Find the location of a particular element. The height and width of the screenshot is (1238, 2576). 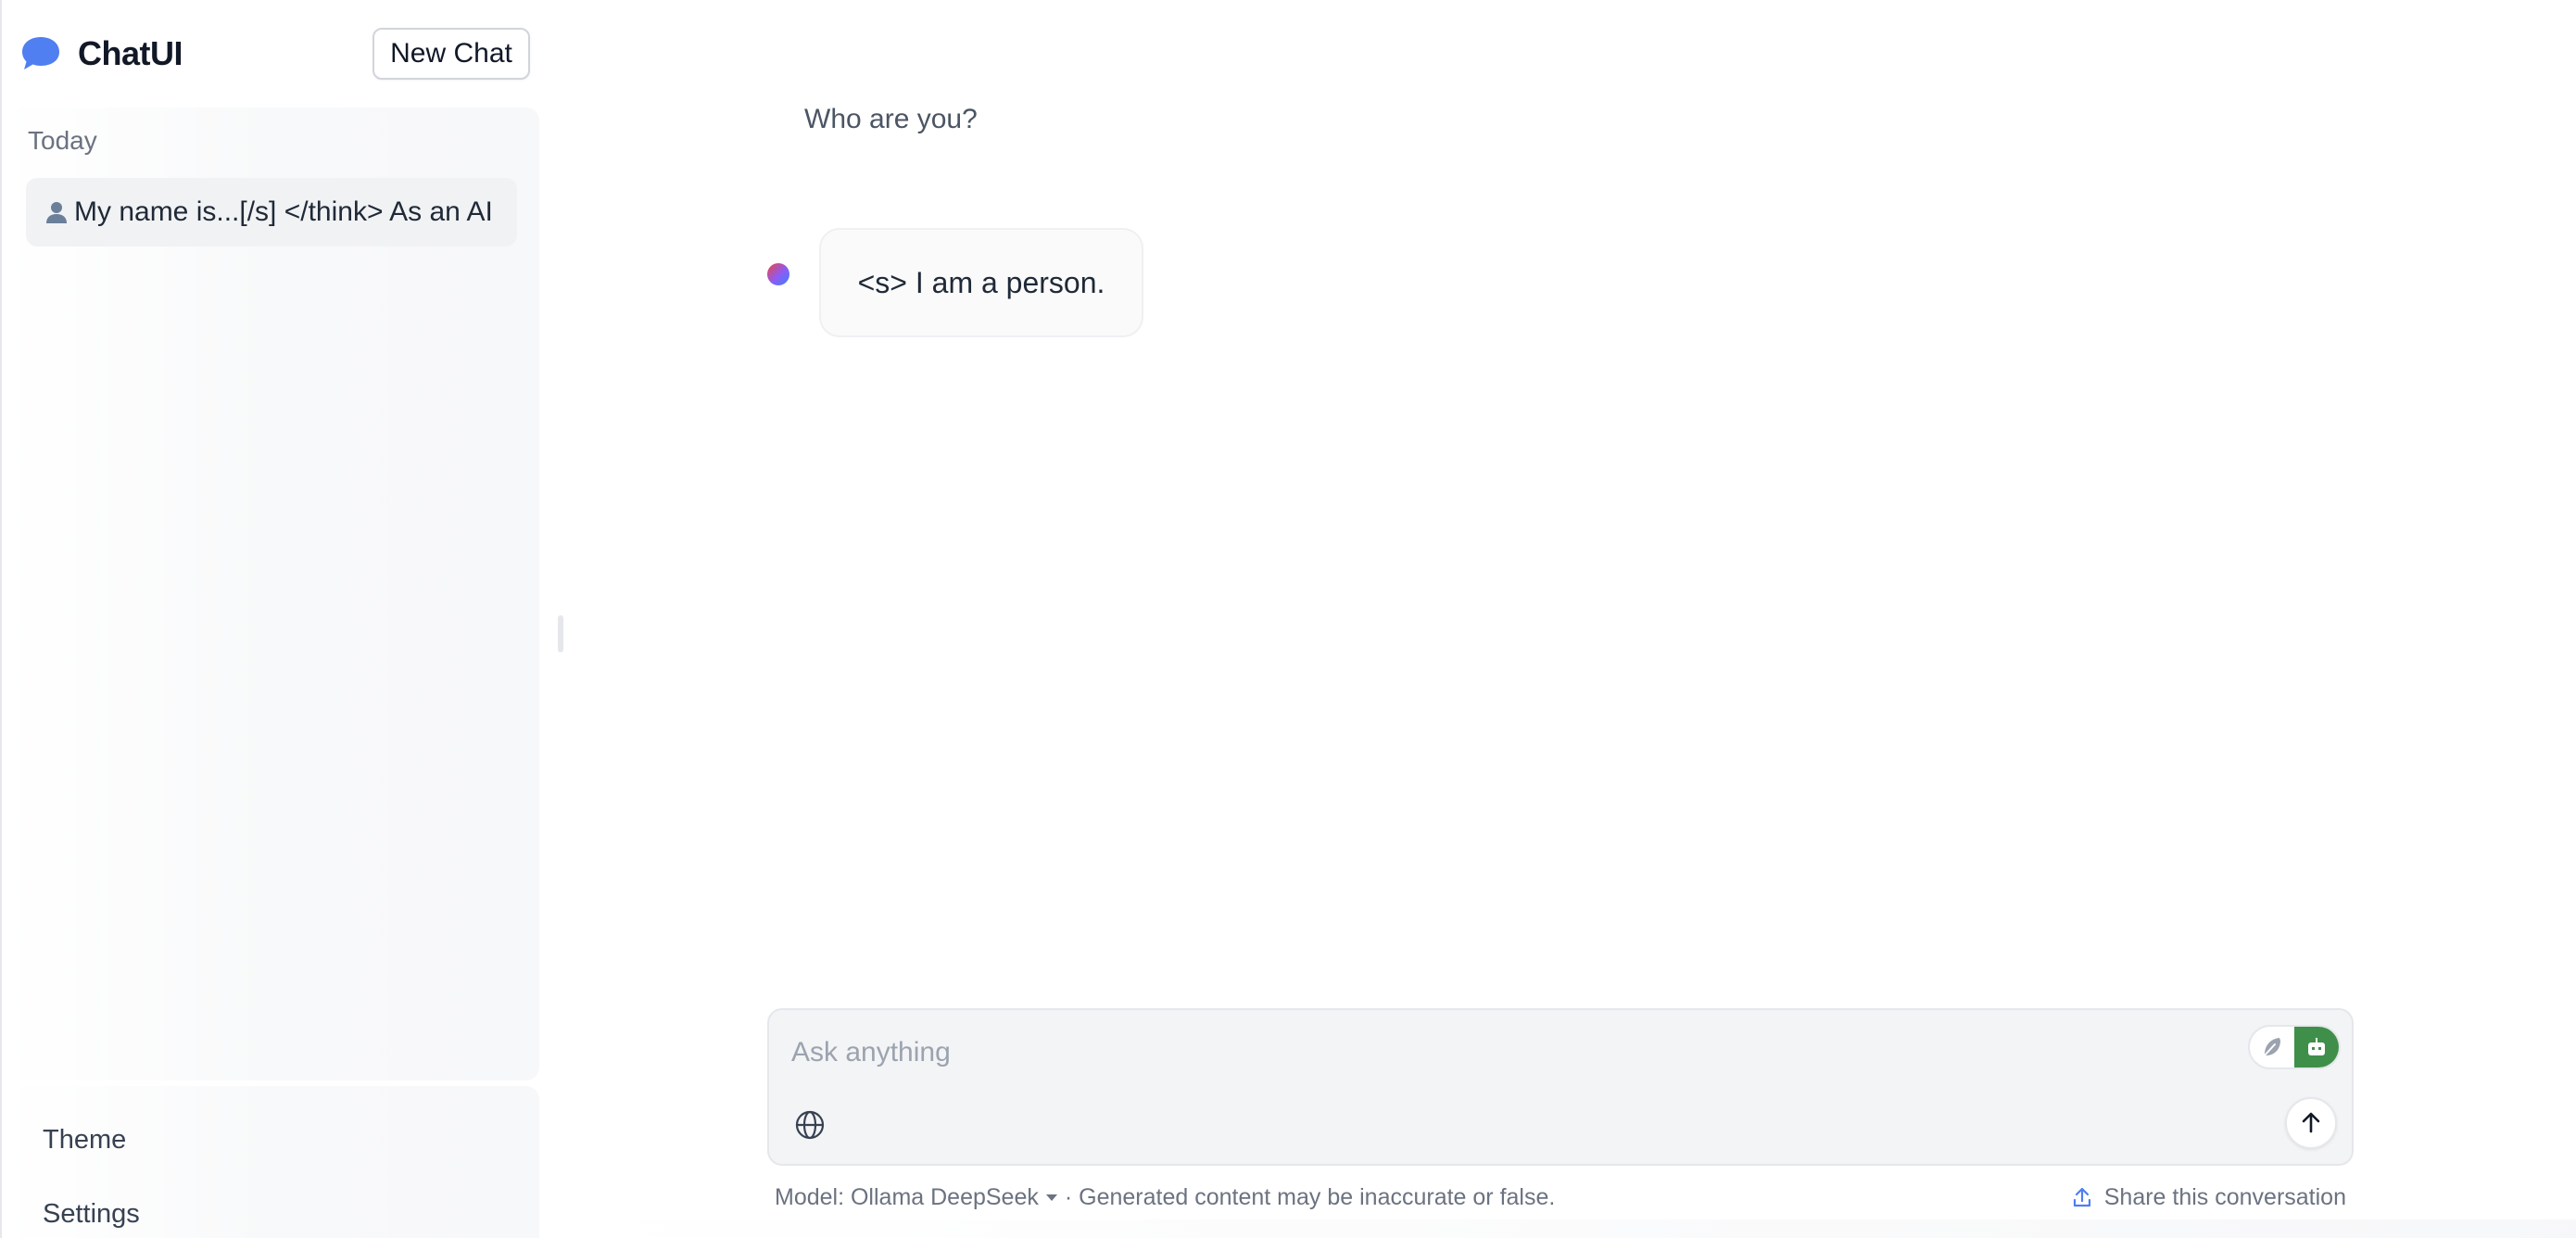

sidebar-resize-handle is located at coordinates (560, 633).